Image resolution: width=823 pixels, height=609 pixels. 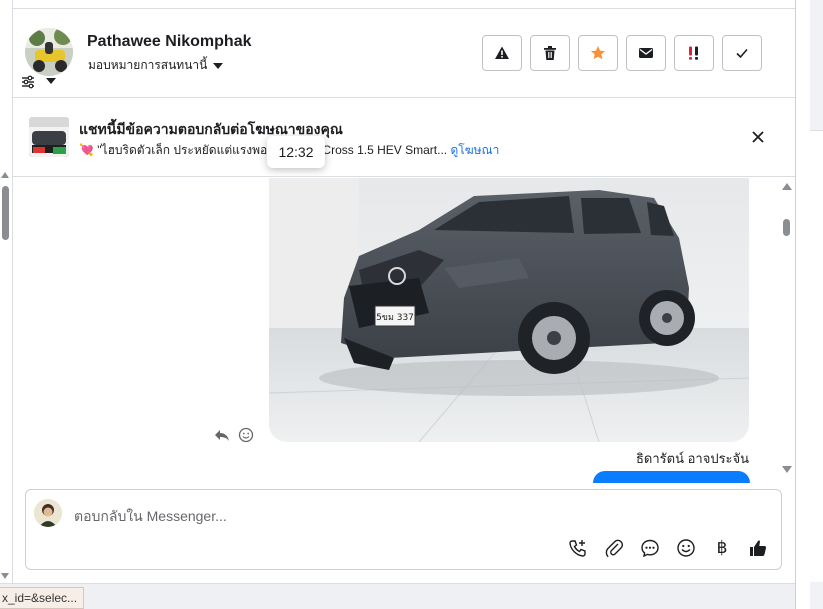 I want to click on banner-divider, so click(x=404, y=176).